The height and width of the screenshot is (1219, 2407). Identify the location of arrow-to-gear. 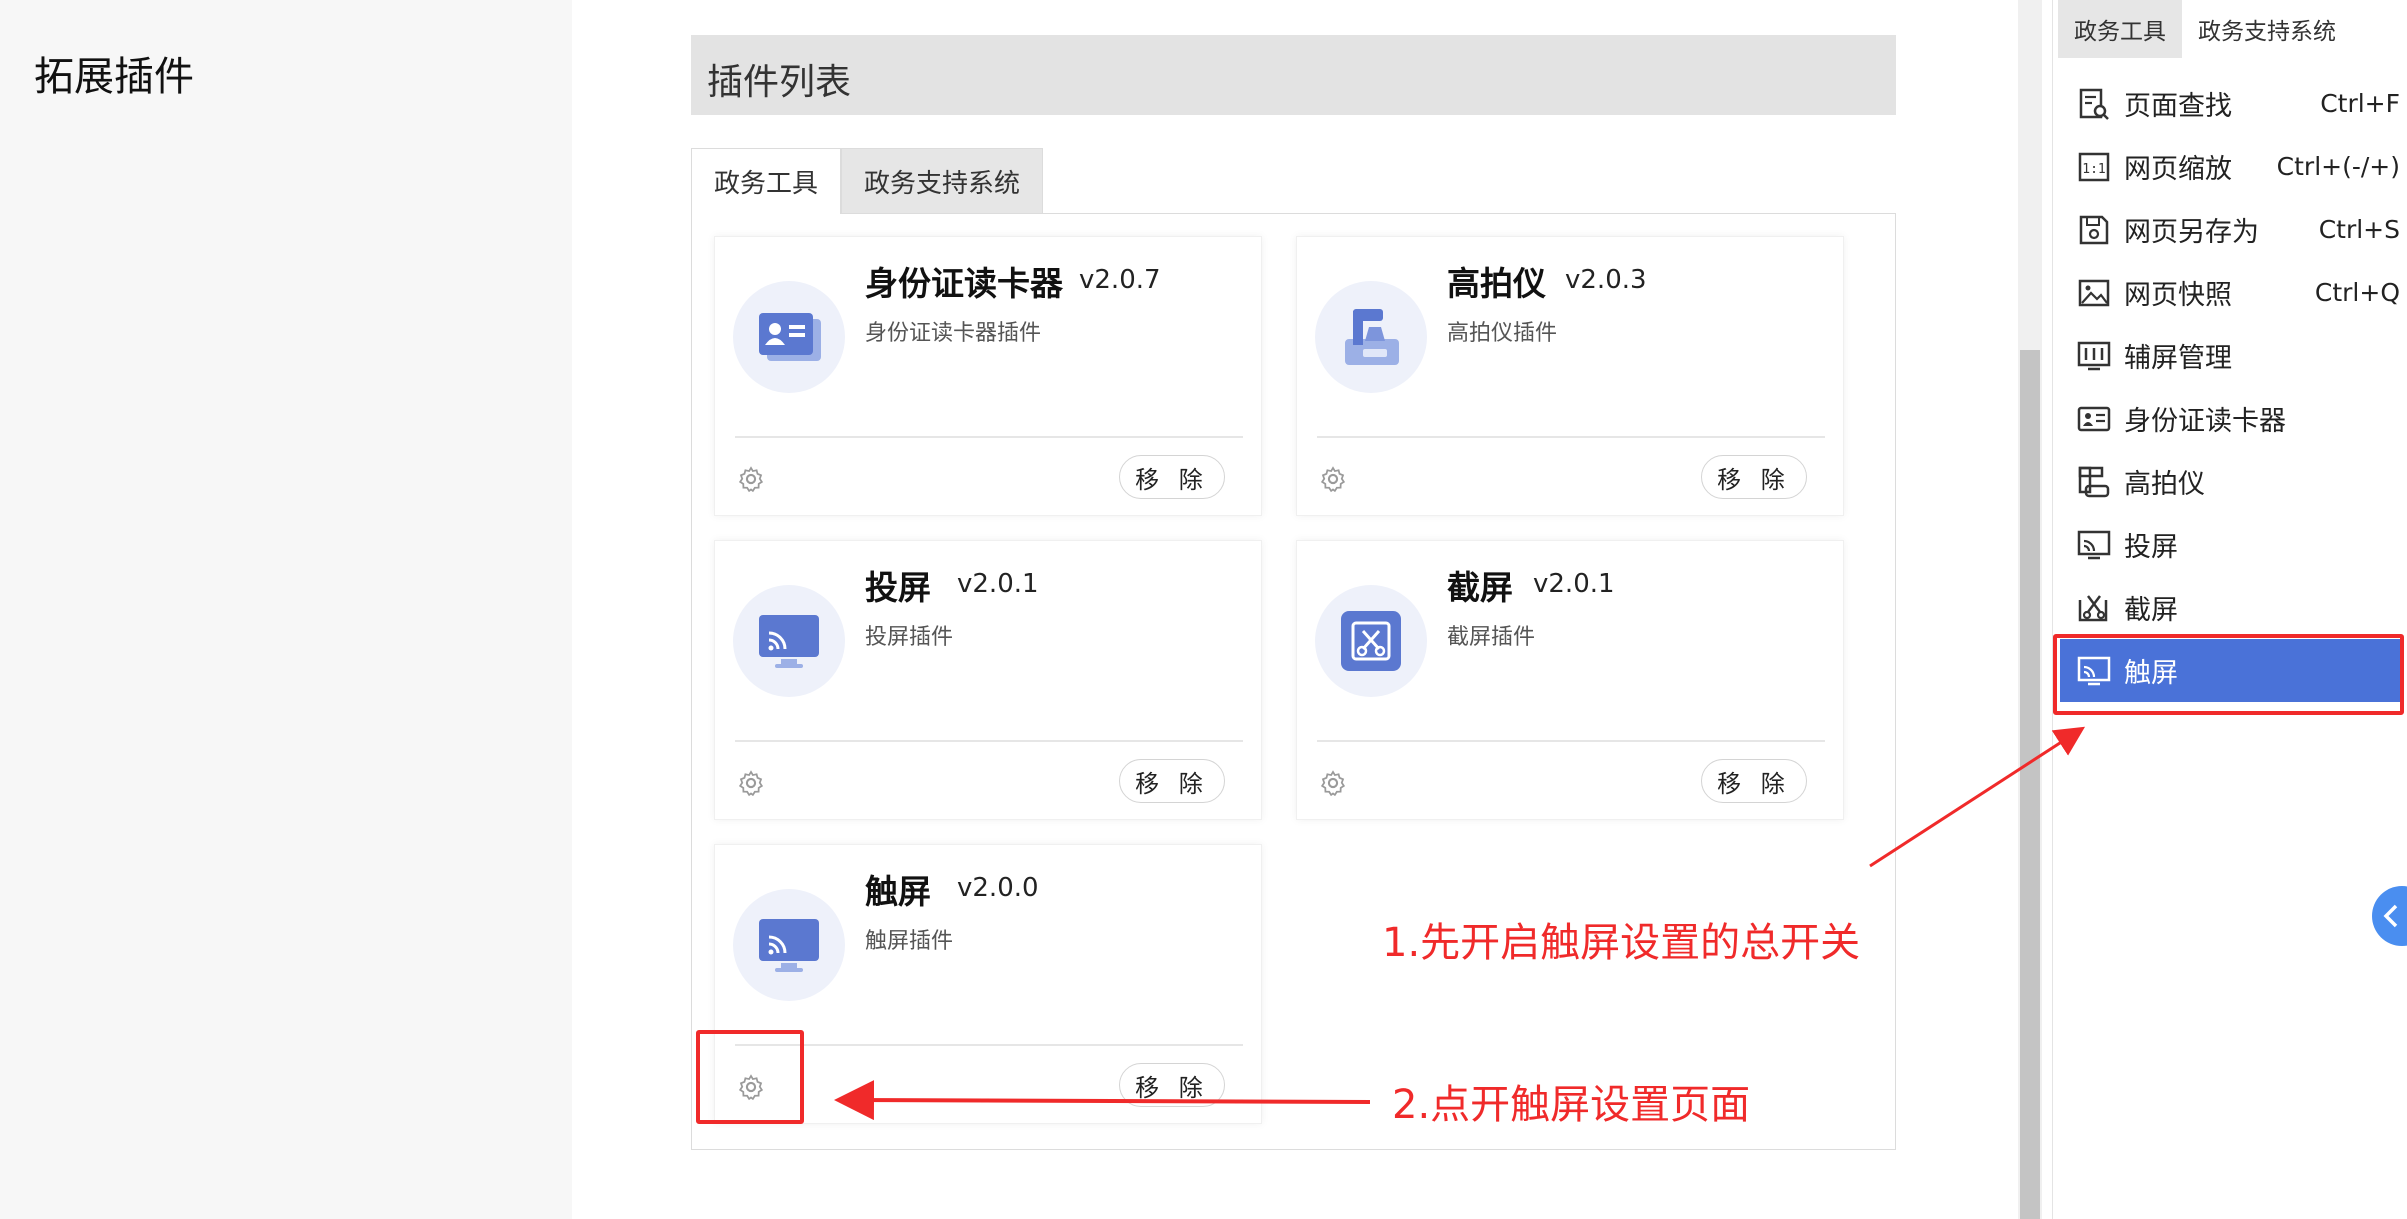
(1102, 1100).